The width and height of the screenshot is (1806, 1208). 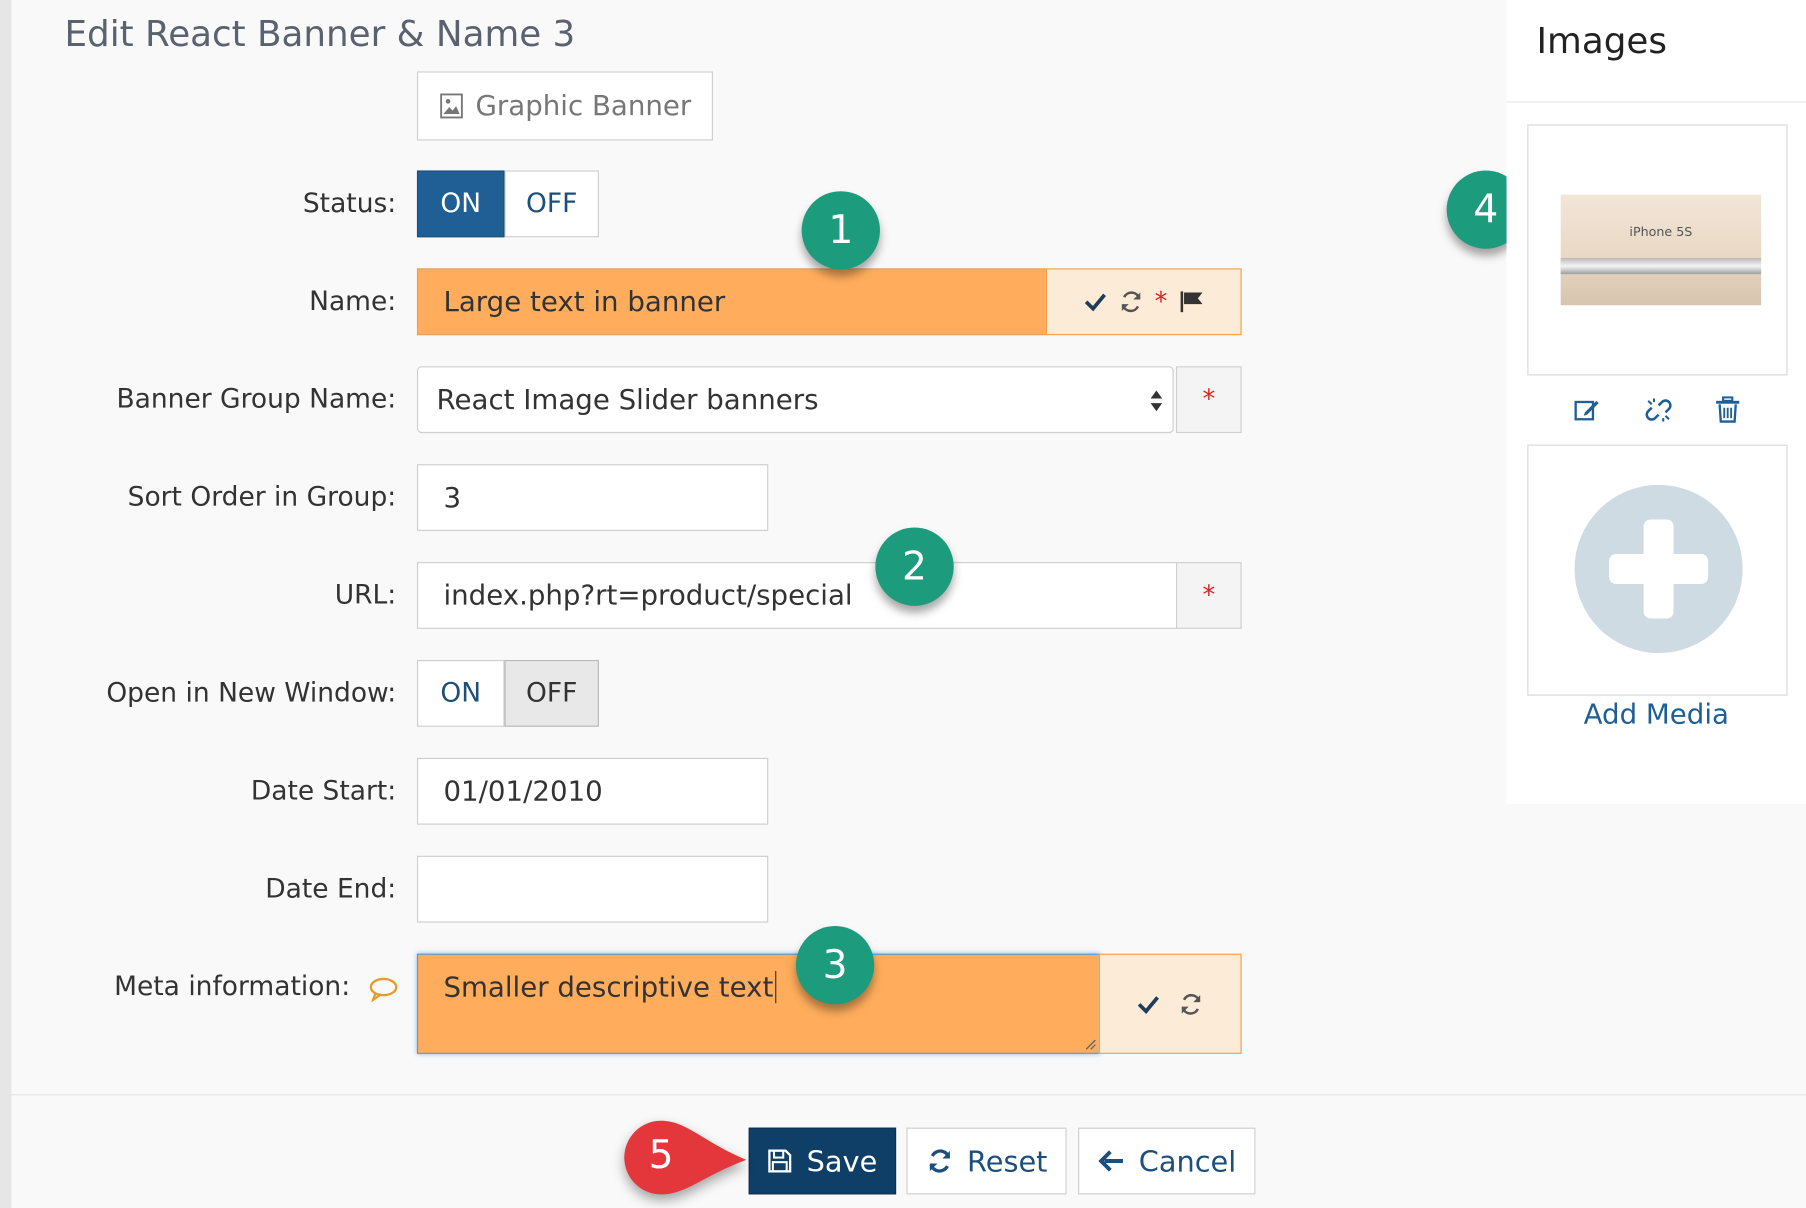 I want to click on graphic-banner-button: Graphic Banner, so click(x=564, y=106).